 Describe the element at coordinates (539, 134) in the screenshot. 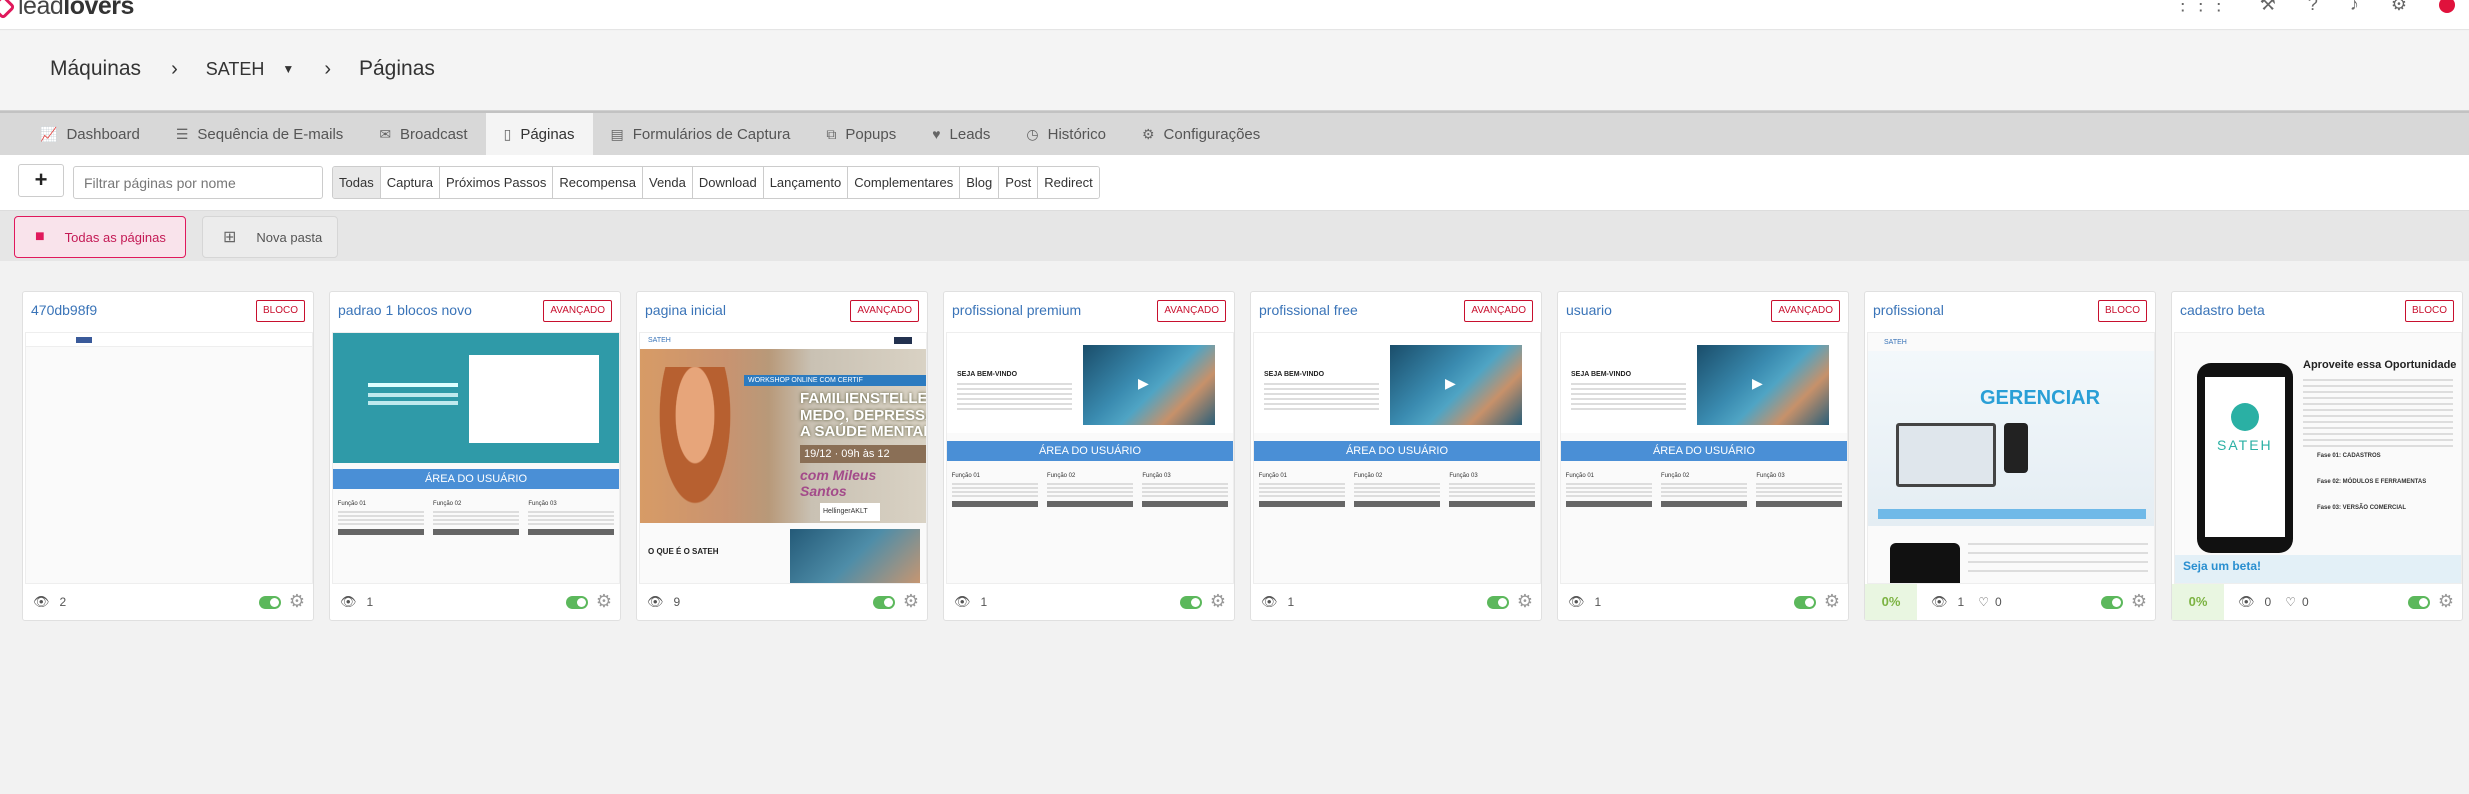

I see `tab-pages: ▯ Páginas` at that location.